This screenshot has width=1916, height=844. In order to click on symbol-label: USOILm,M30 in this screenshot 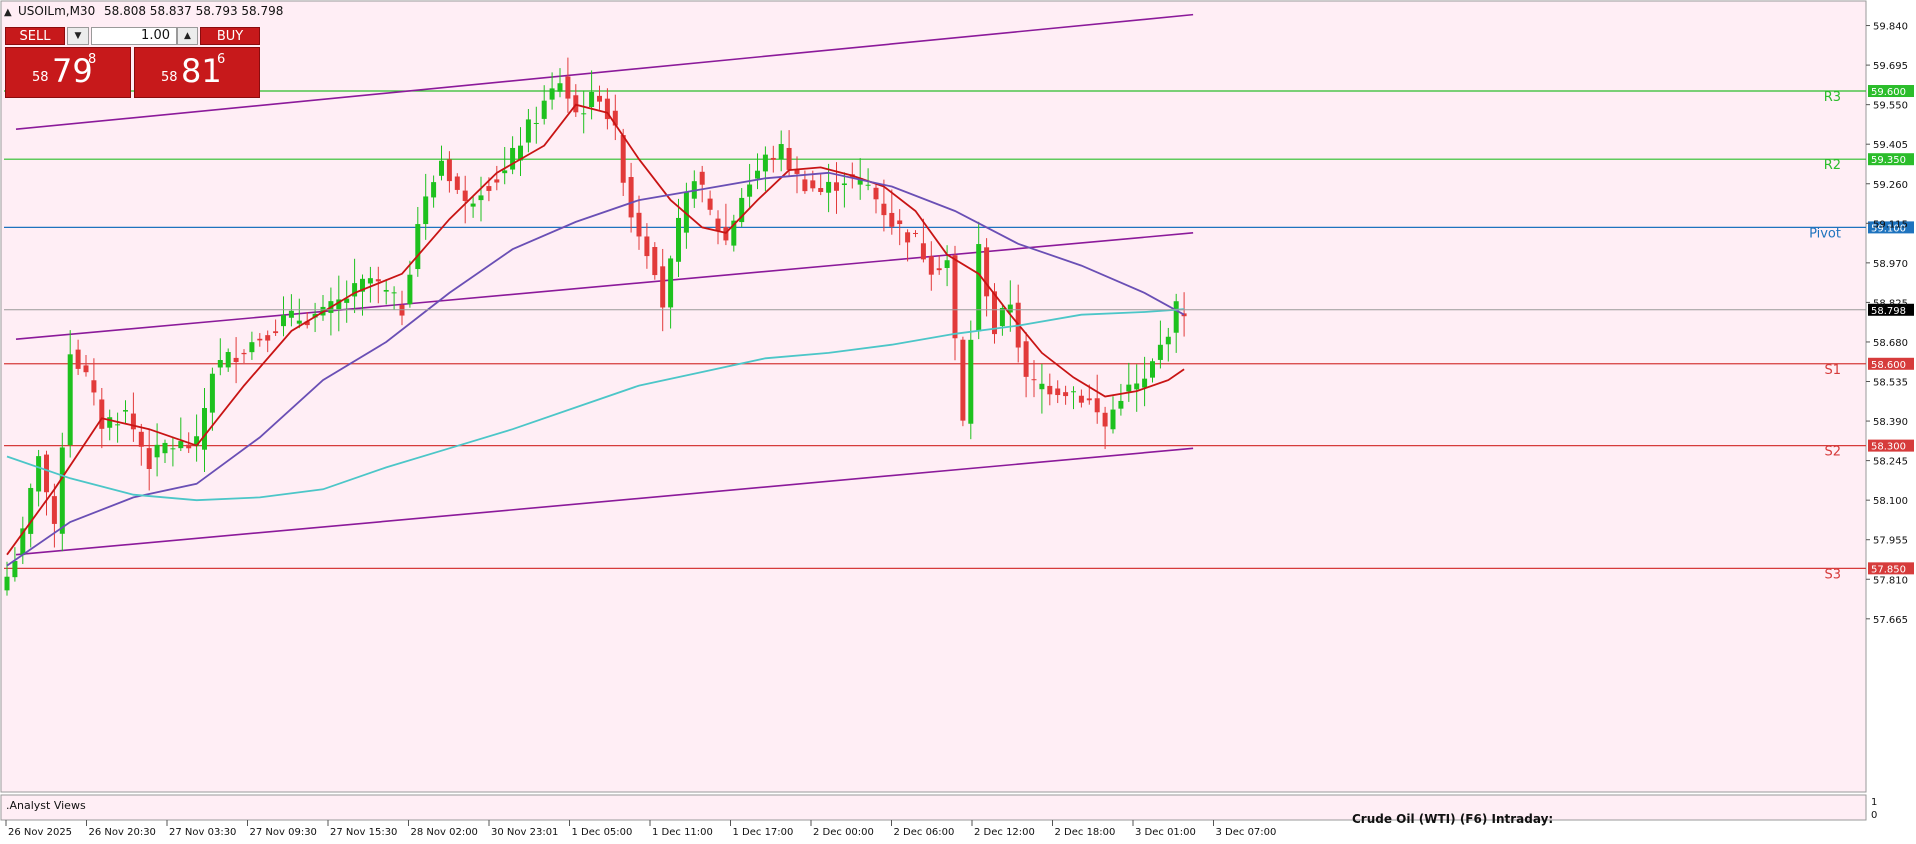, I will do `click(56, 11)`.